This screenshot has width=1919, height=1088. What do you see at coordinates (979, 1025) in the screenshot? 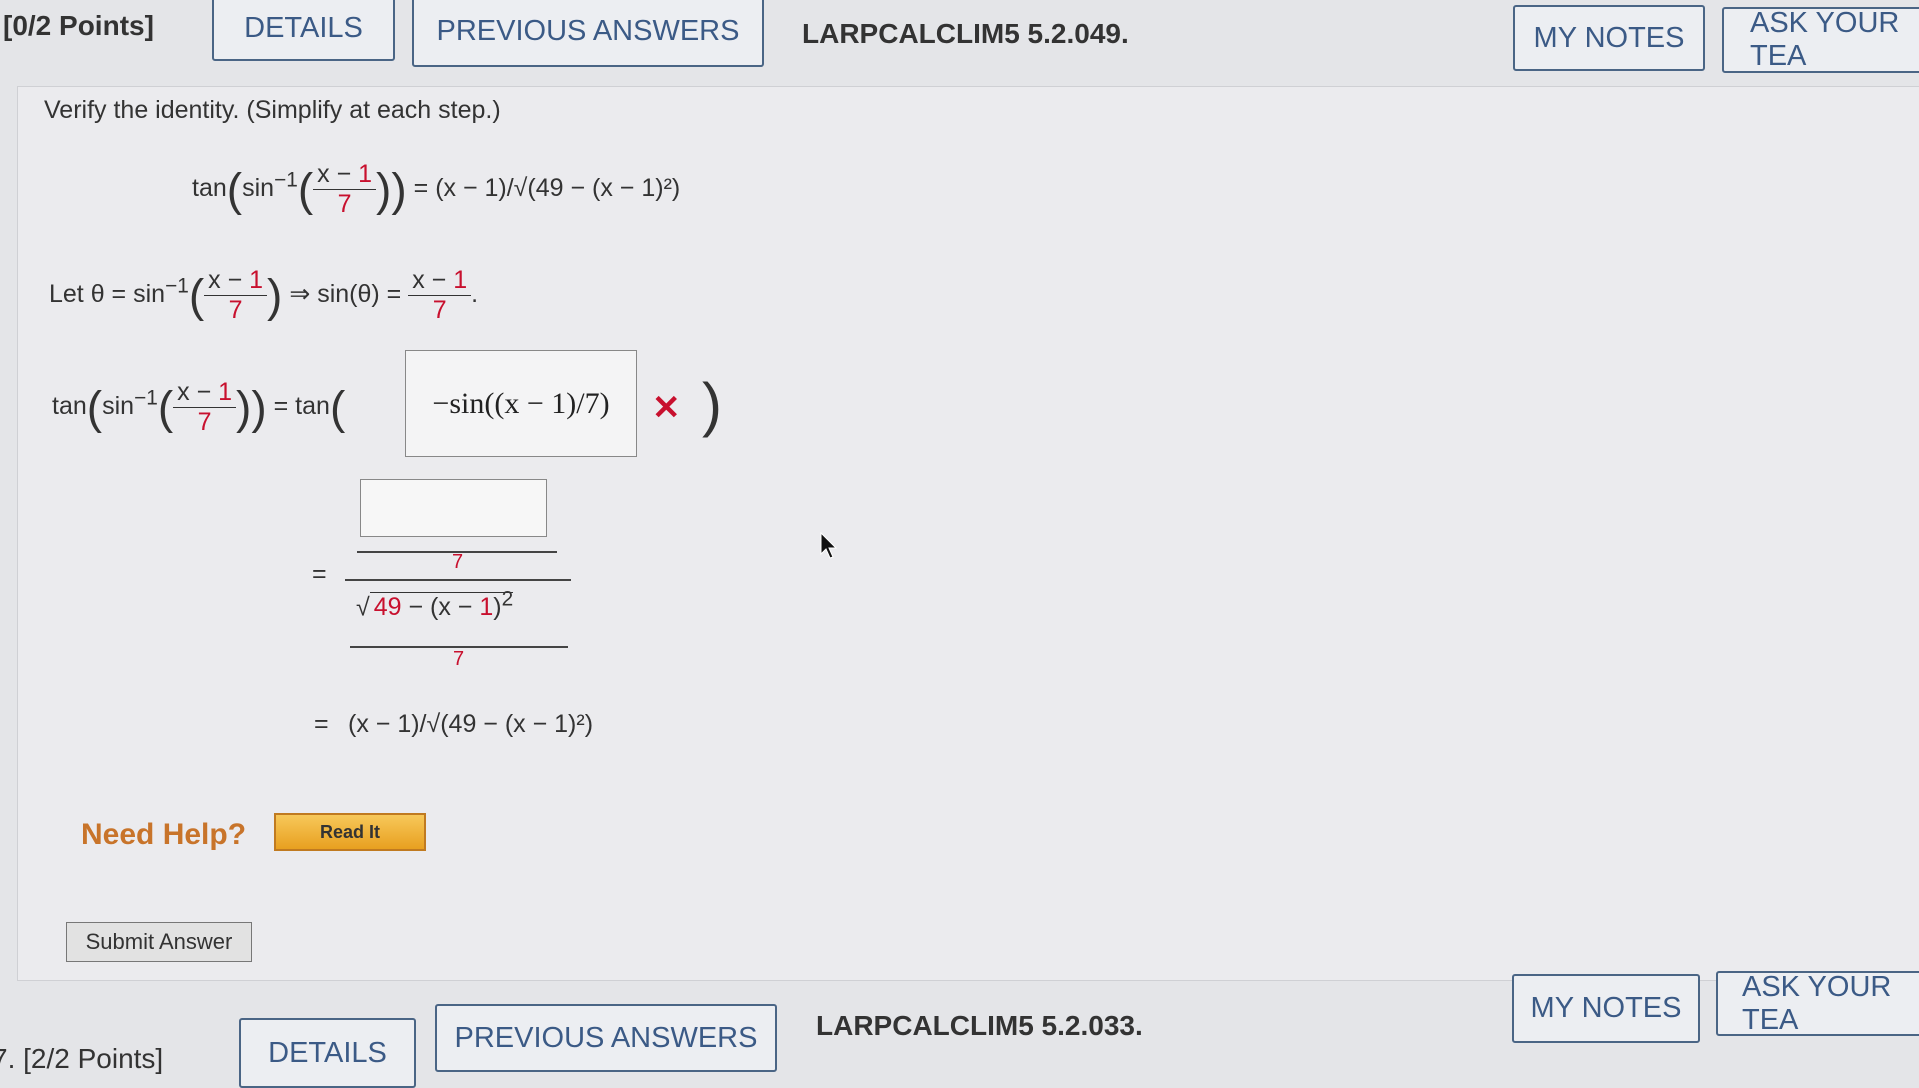
I see `next-question-code: LARPCALCLIM5 5.2.033.` at bounding box center [979, 1025].